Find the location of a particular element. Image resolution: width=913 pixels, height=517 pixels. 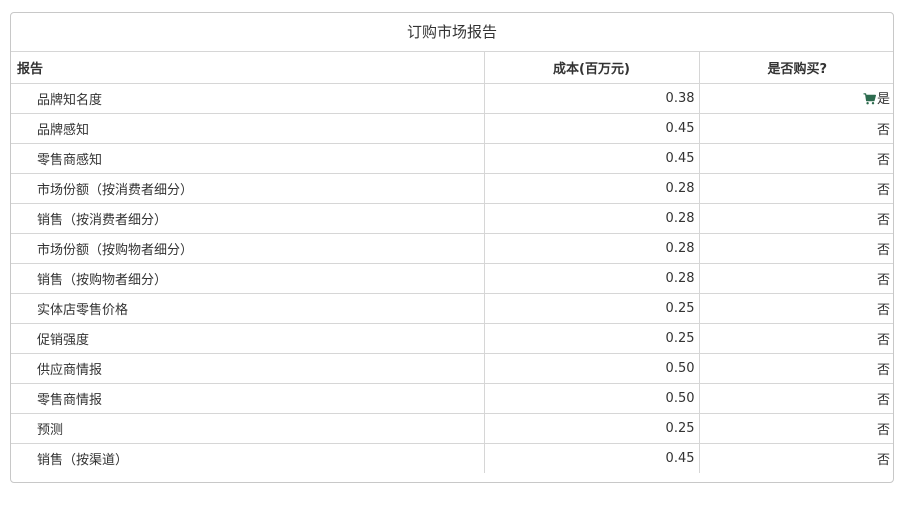

column-header-cost: 成本(百万元) is located at coordinates (591, 68).